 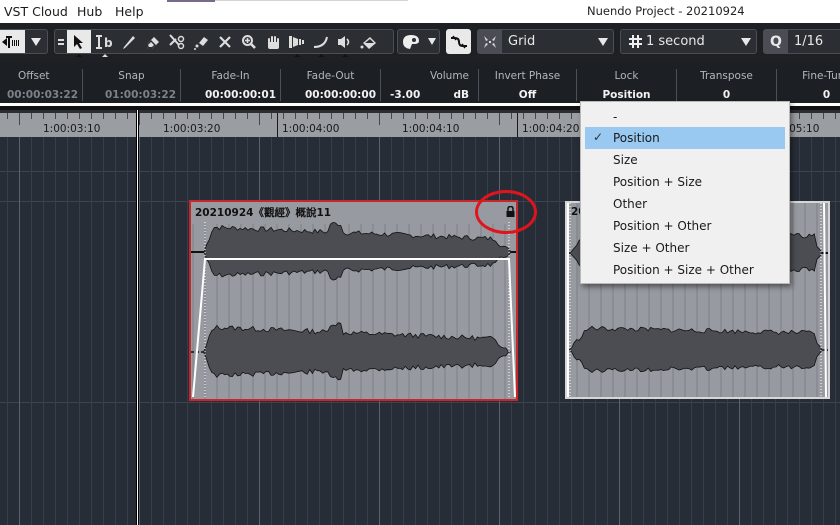 I want to click on quantize-button: Q, so click(x=776, y=41).